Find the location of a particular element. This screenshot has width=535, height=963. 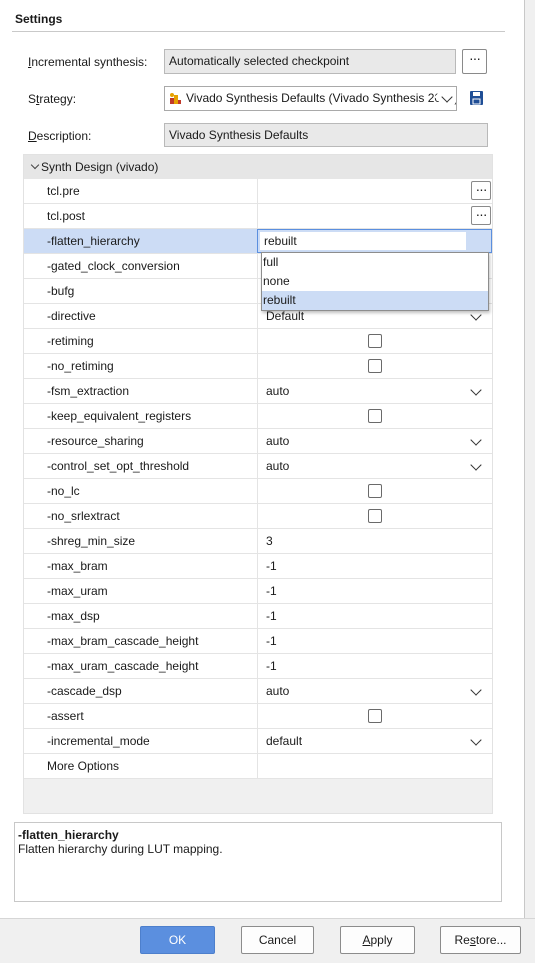

table-row: -incremental_mode default is located at coordinates (258, 741).